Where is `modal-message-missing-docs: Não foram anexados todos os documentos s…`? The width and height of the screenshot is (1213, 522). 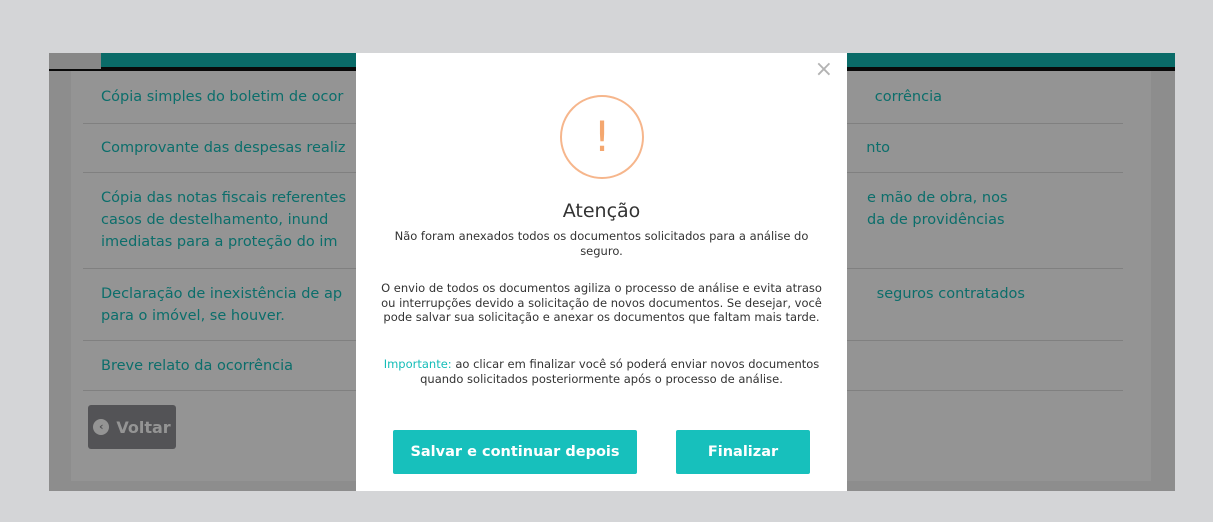 modal-message-missing-docs: Não foram anexados todos os documentos s… is located at coordinates (601, 243).